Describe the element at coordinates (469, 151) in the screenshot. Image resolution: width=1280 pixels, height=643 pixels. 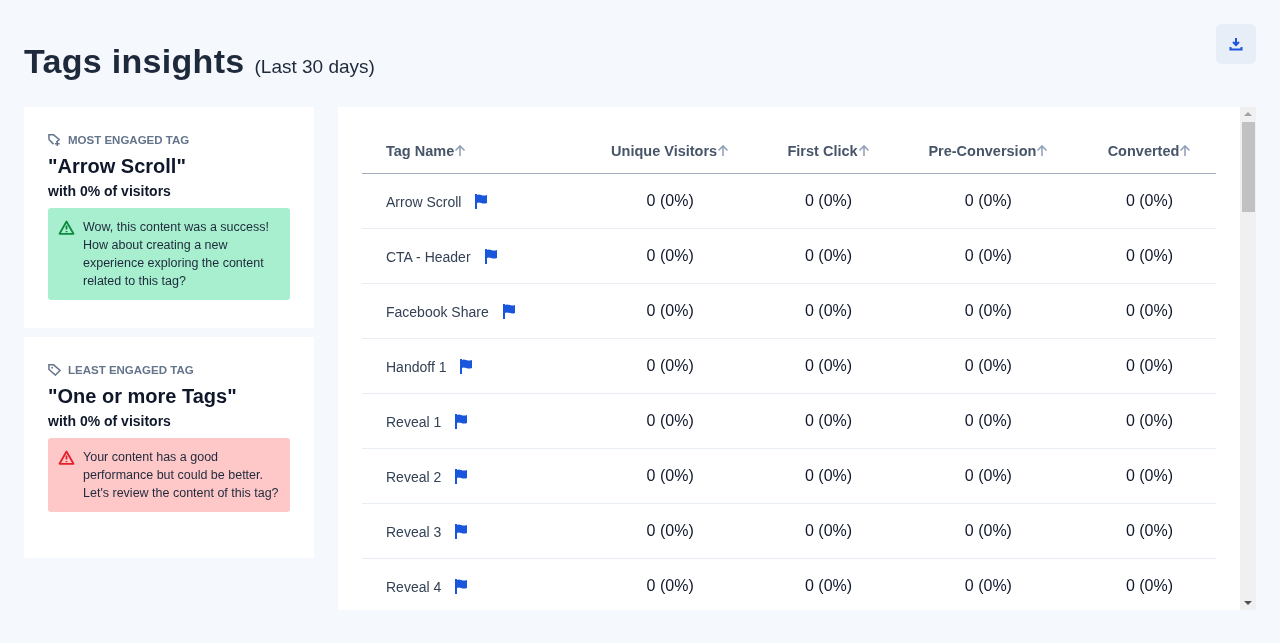
I see `column-header: Tag Name` at that location.